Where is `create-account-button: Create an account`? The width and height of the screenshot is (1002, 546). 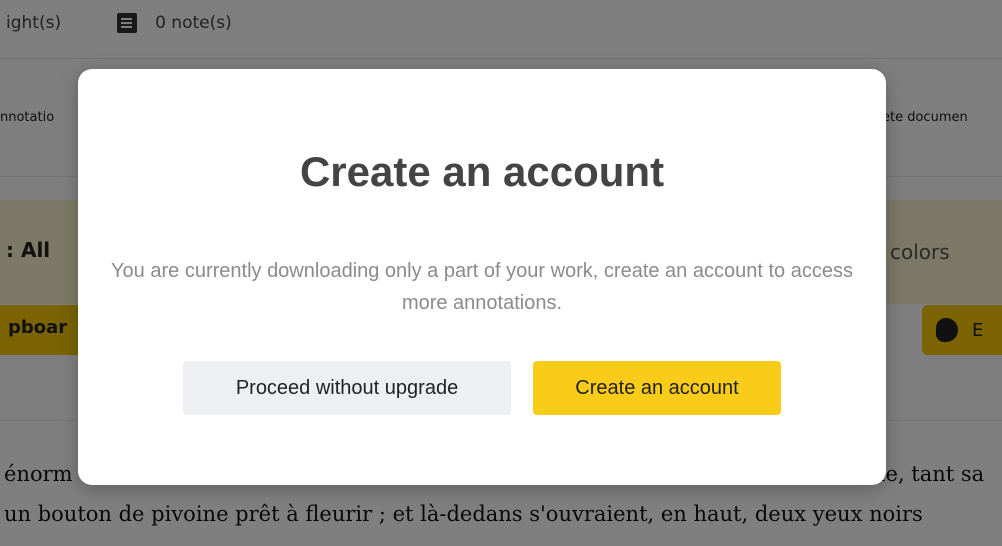 create-account-button: Create an account is located at coordinates (657, 388).